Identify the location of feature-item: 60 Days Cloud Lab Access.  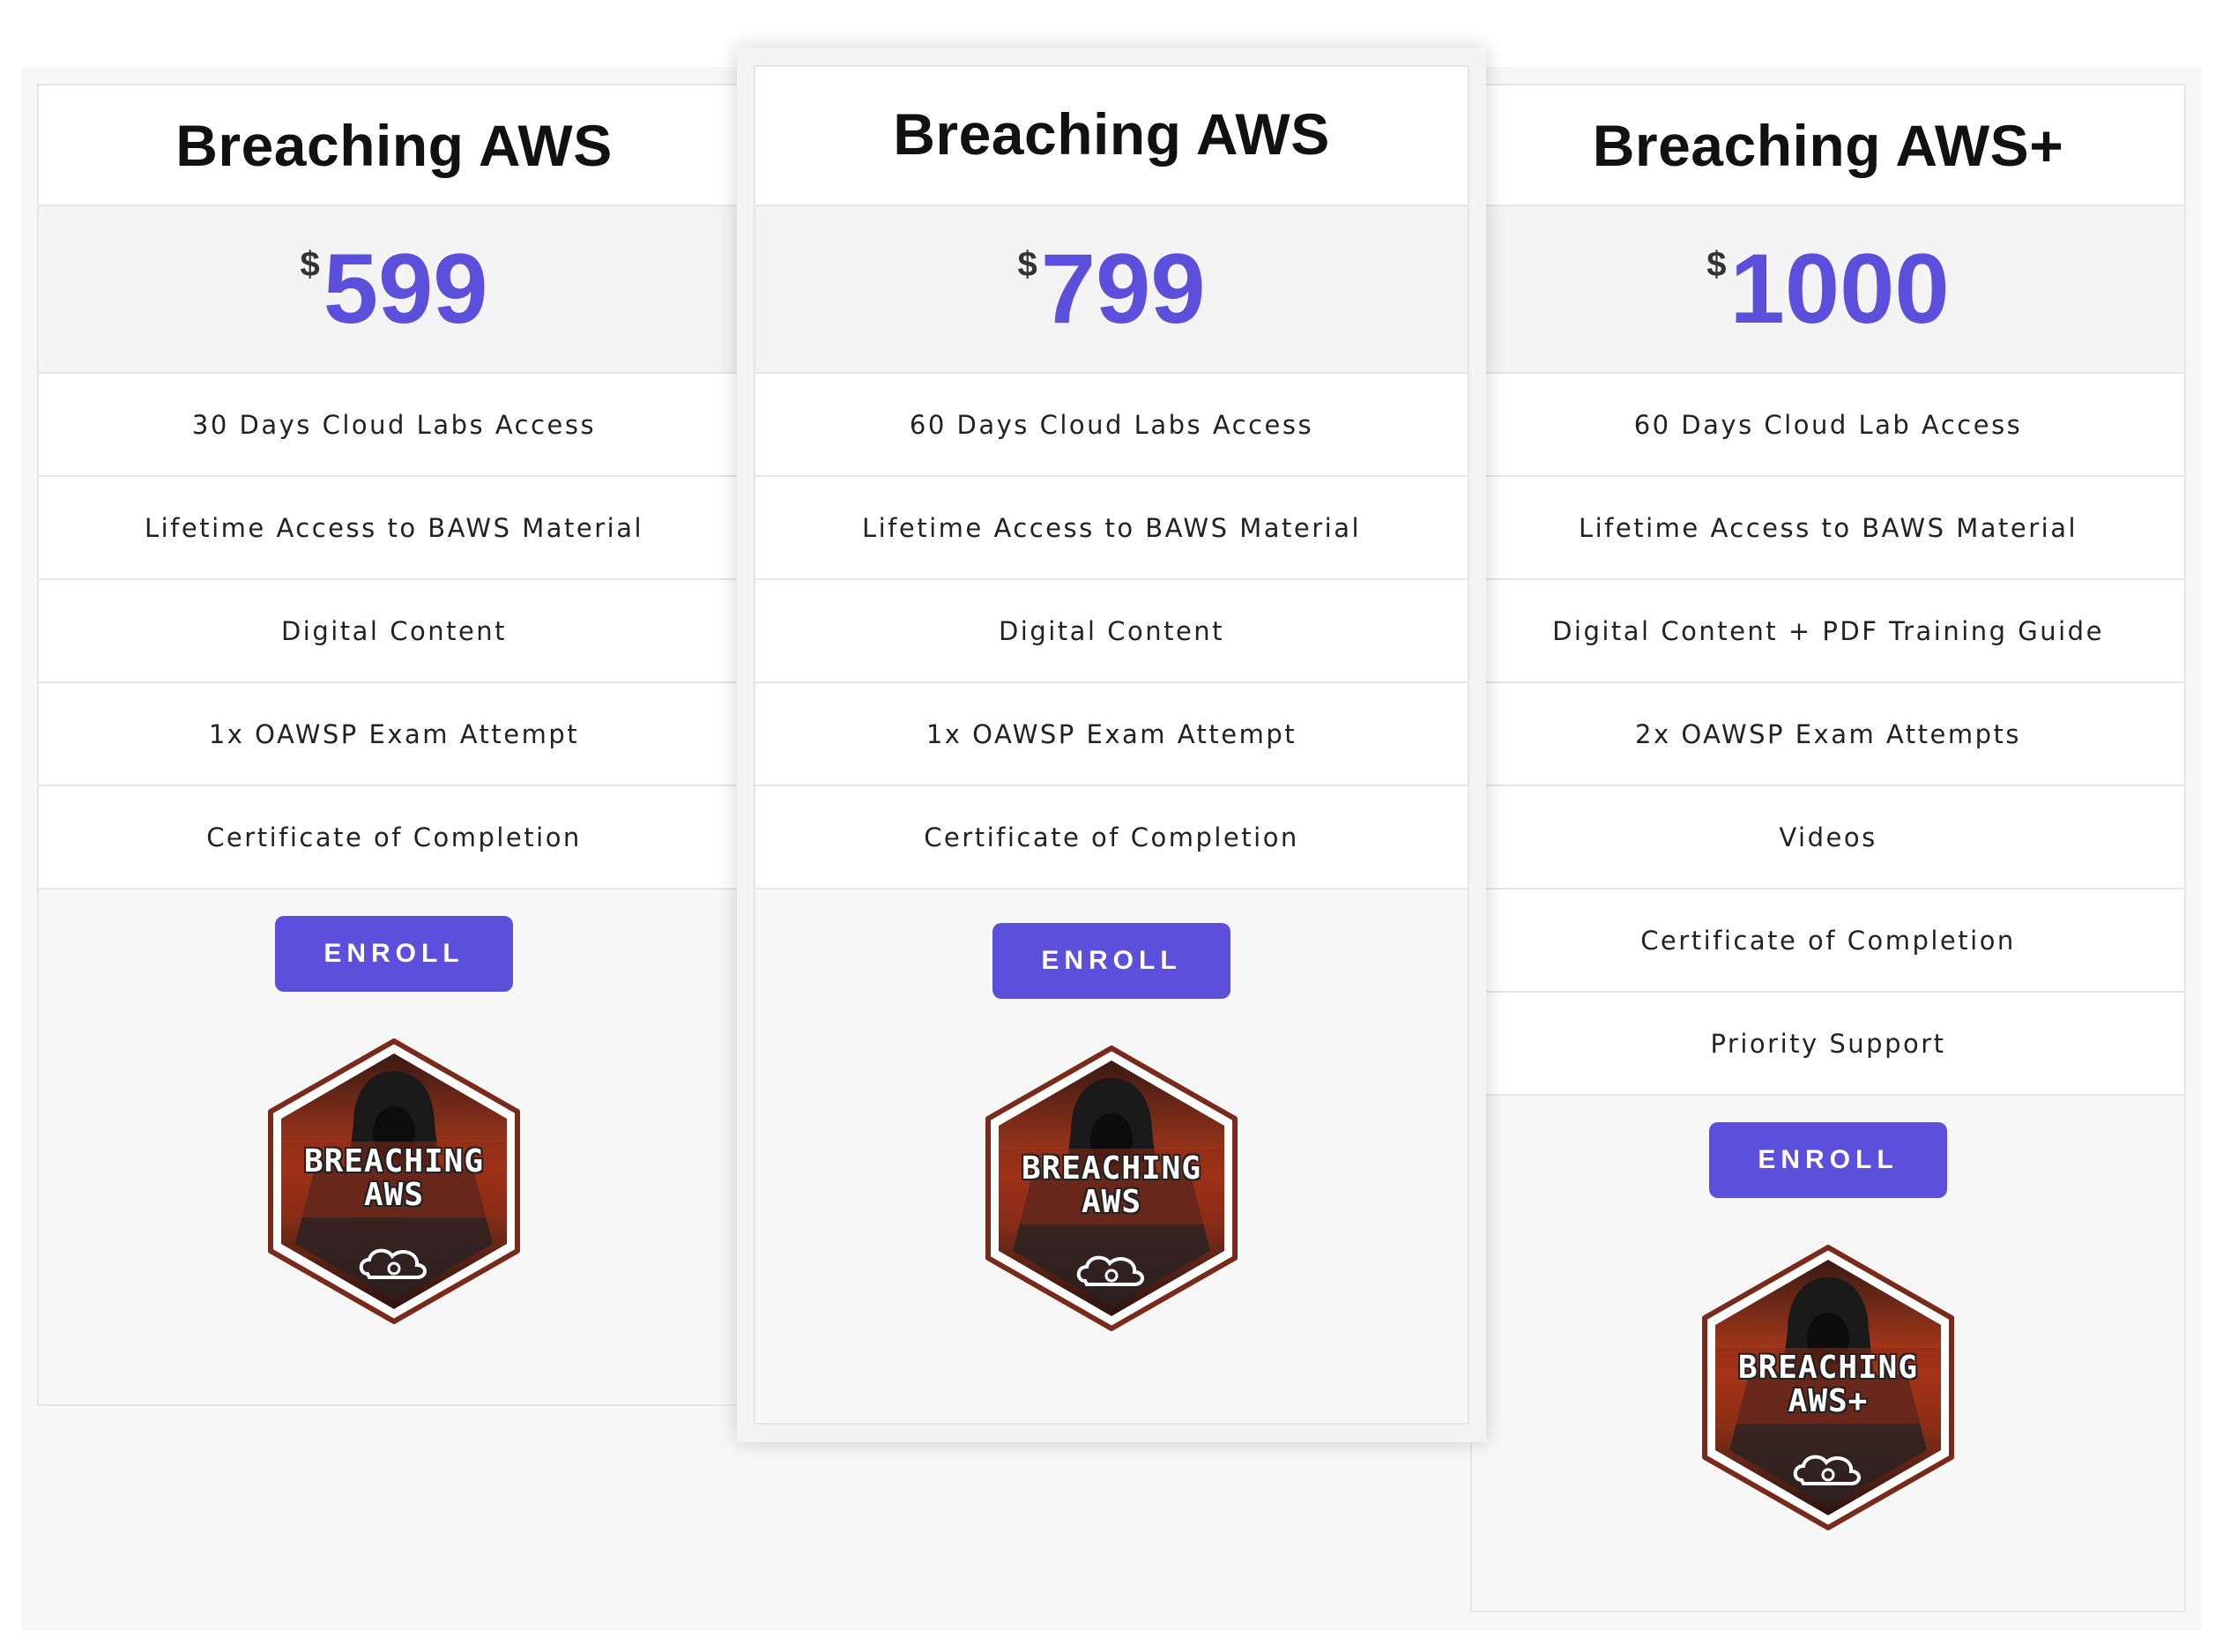
(1828, 425).